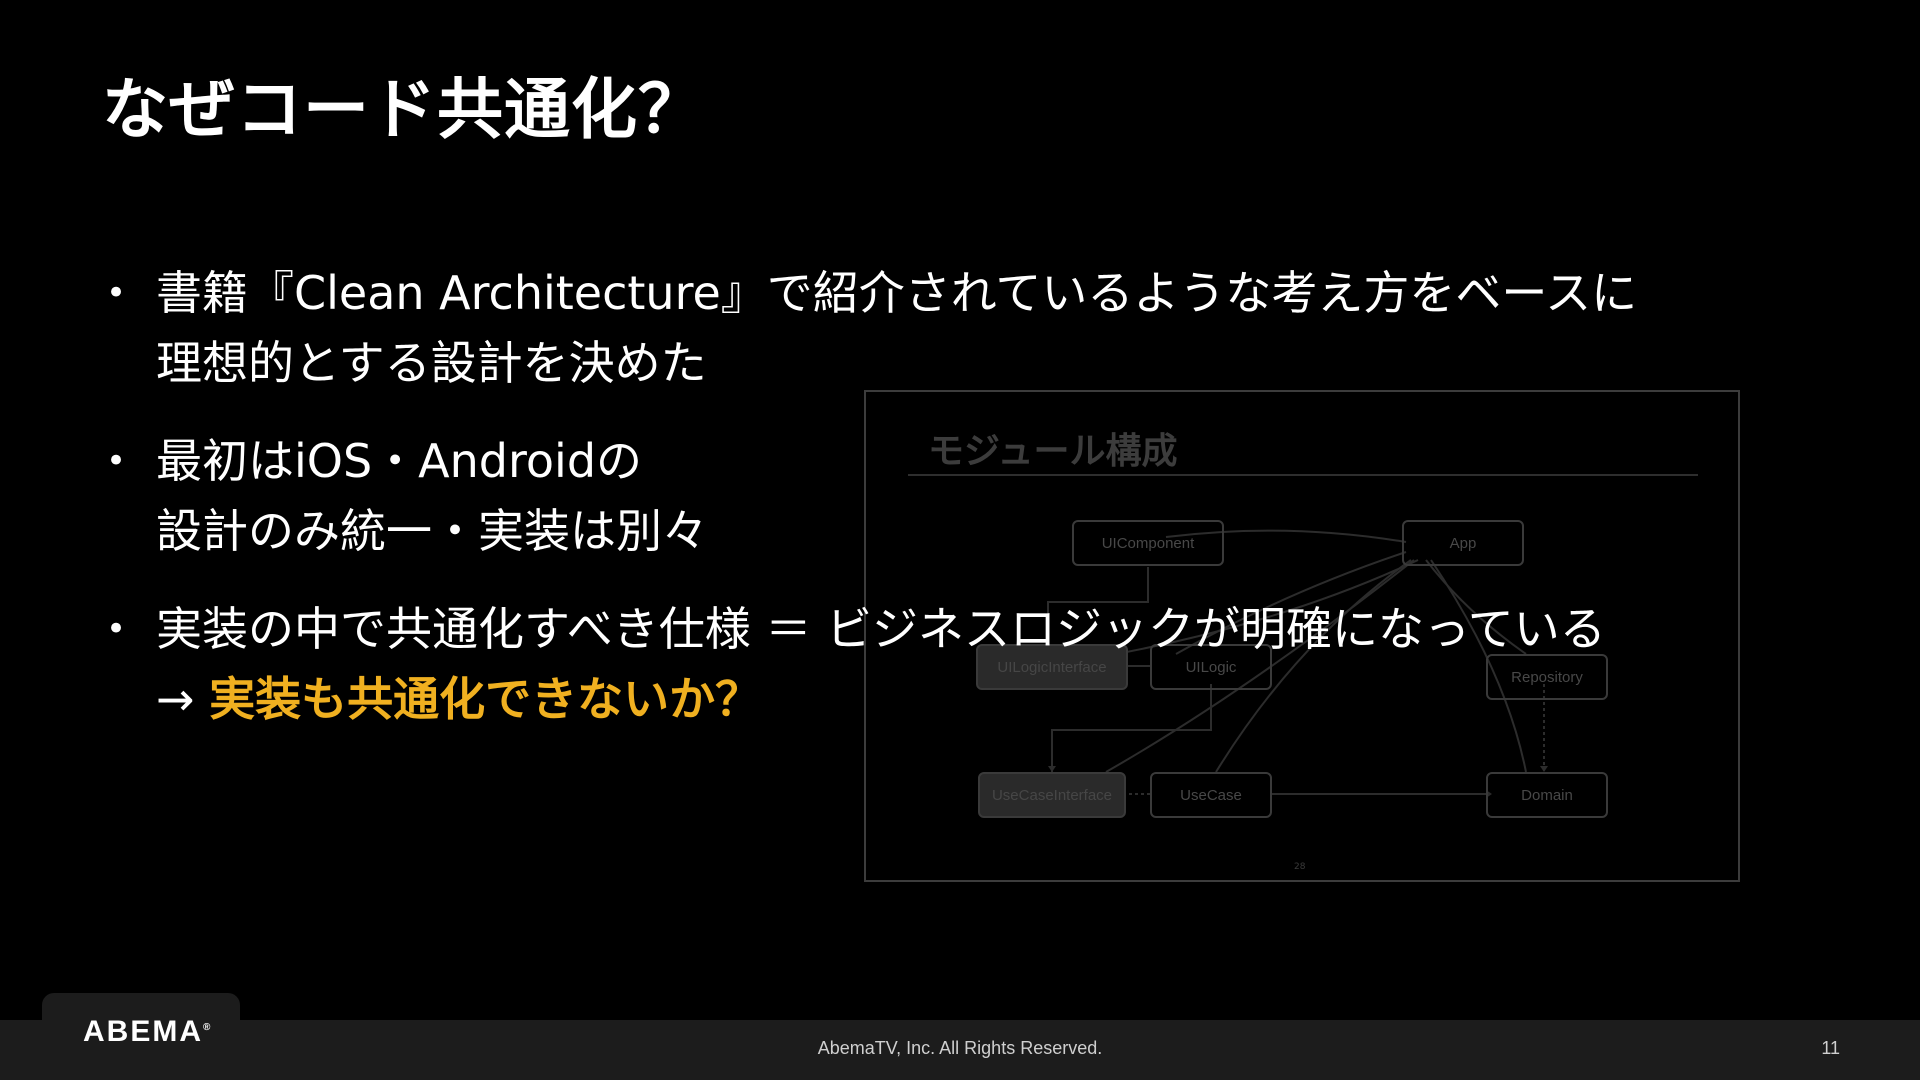  What do you see at coordinates (431, 363) in the screenshot?
I see `bullet-1-line-2: 理想的とする設計を決めた` at bounding box center [431, 363].